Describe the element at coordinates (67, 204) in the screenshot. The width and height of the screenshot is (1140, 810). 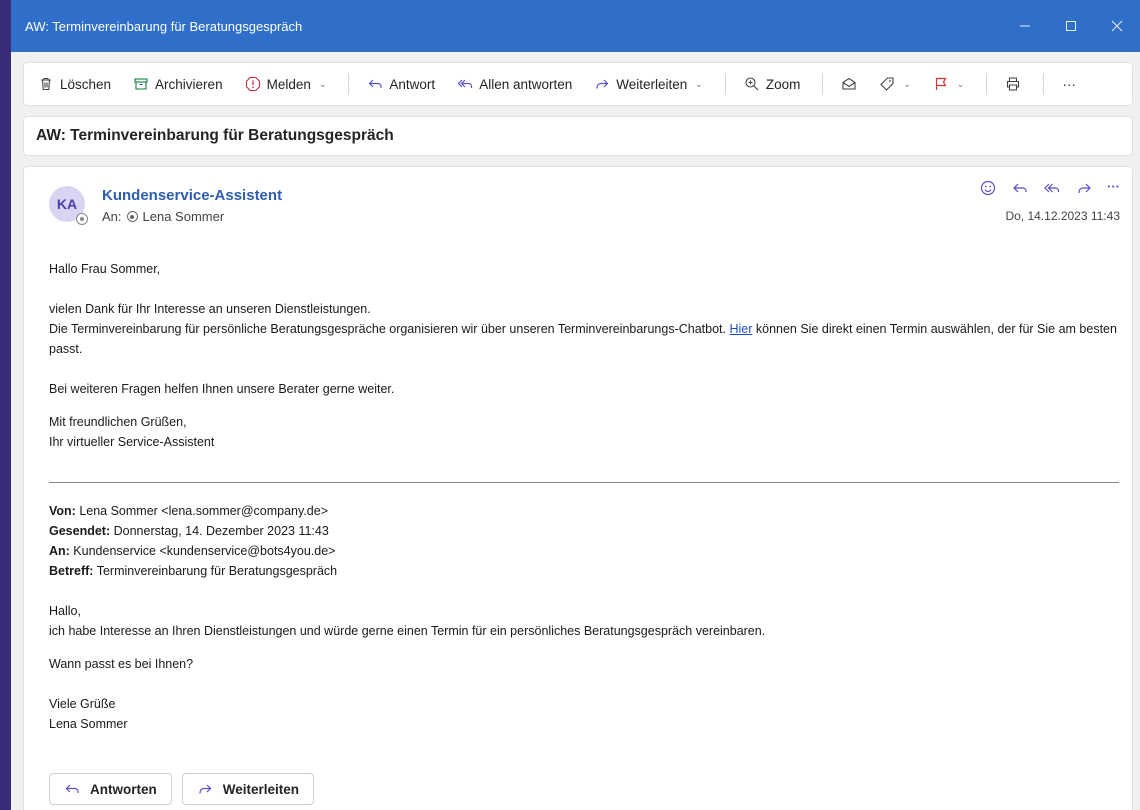
I see `avatar-initials: KA` at that location.